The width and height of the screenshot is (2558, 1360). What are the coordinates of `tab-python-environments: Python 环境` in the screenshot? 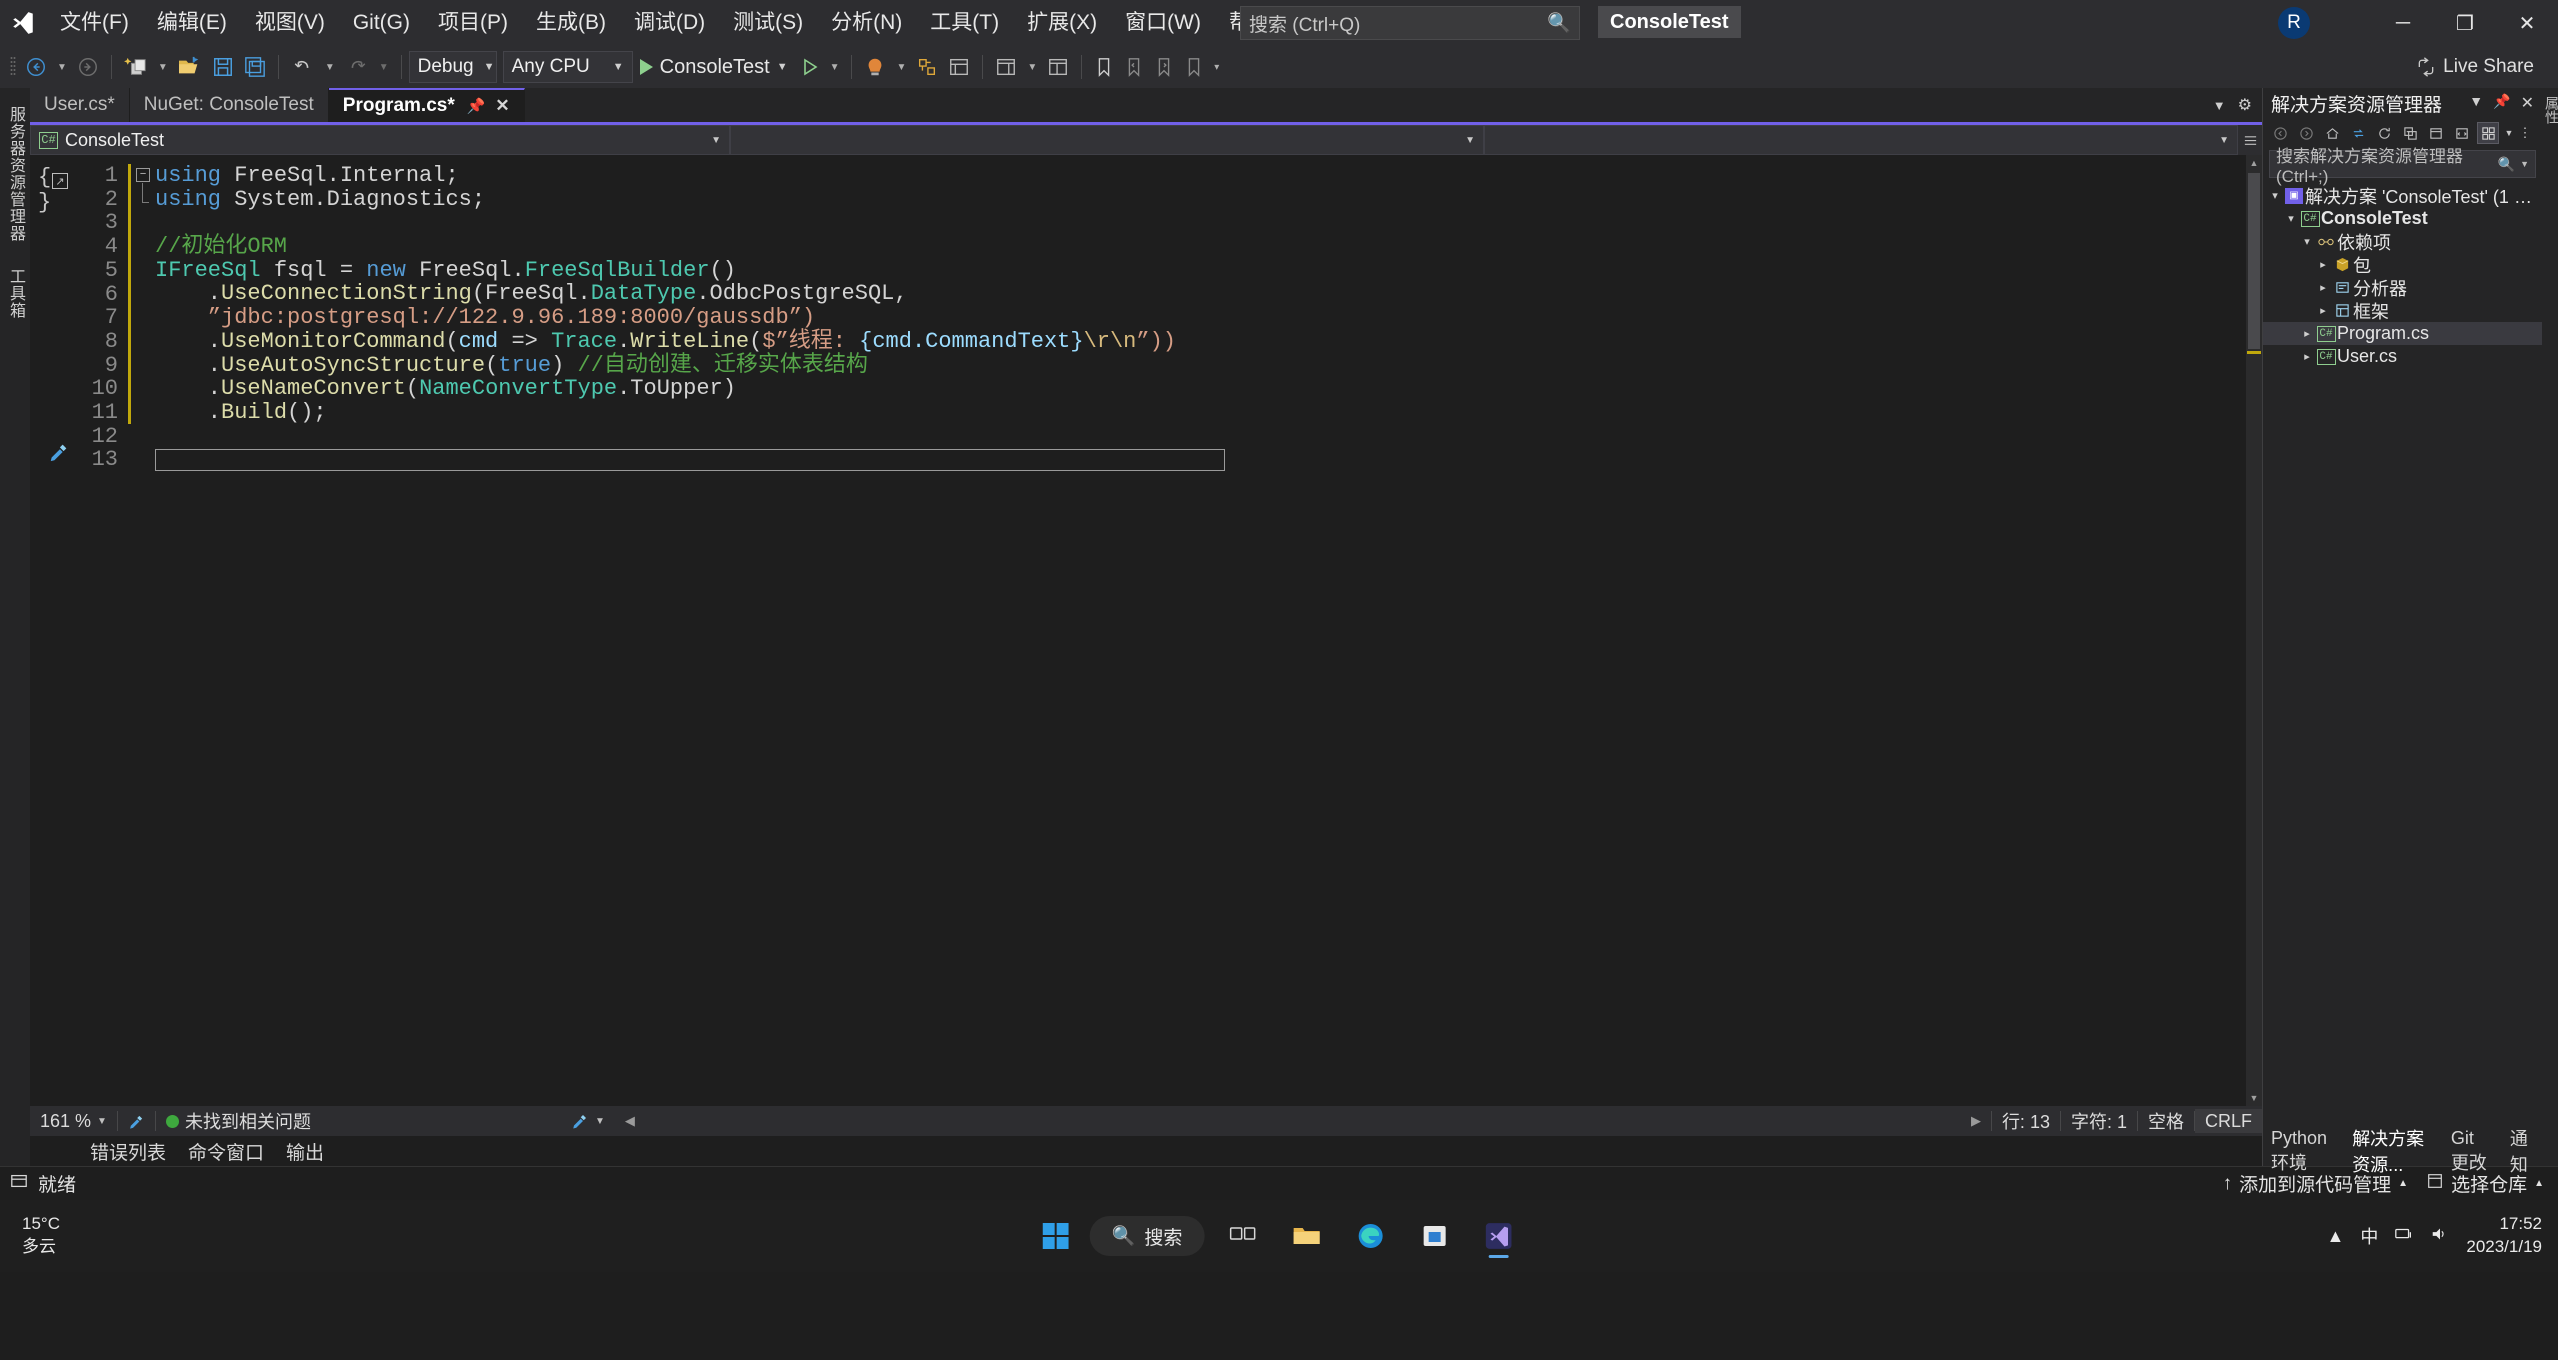 It's located at (2303, 1151).